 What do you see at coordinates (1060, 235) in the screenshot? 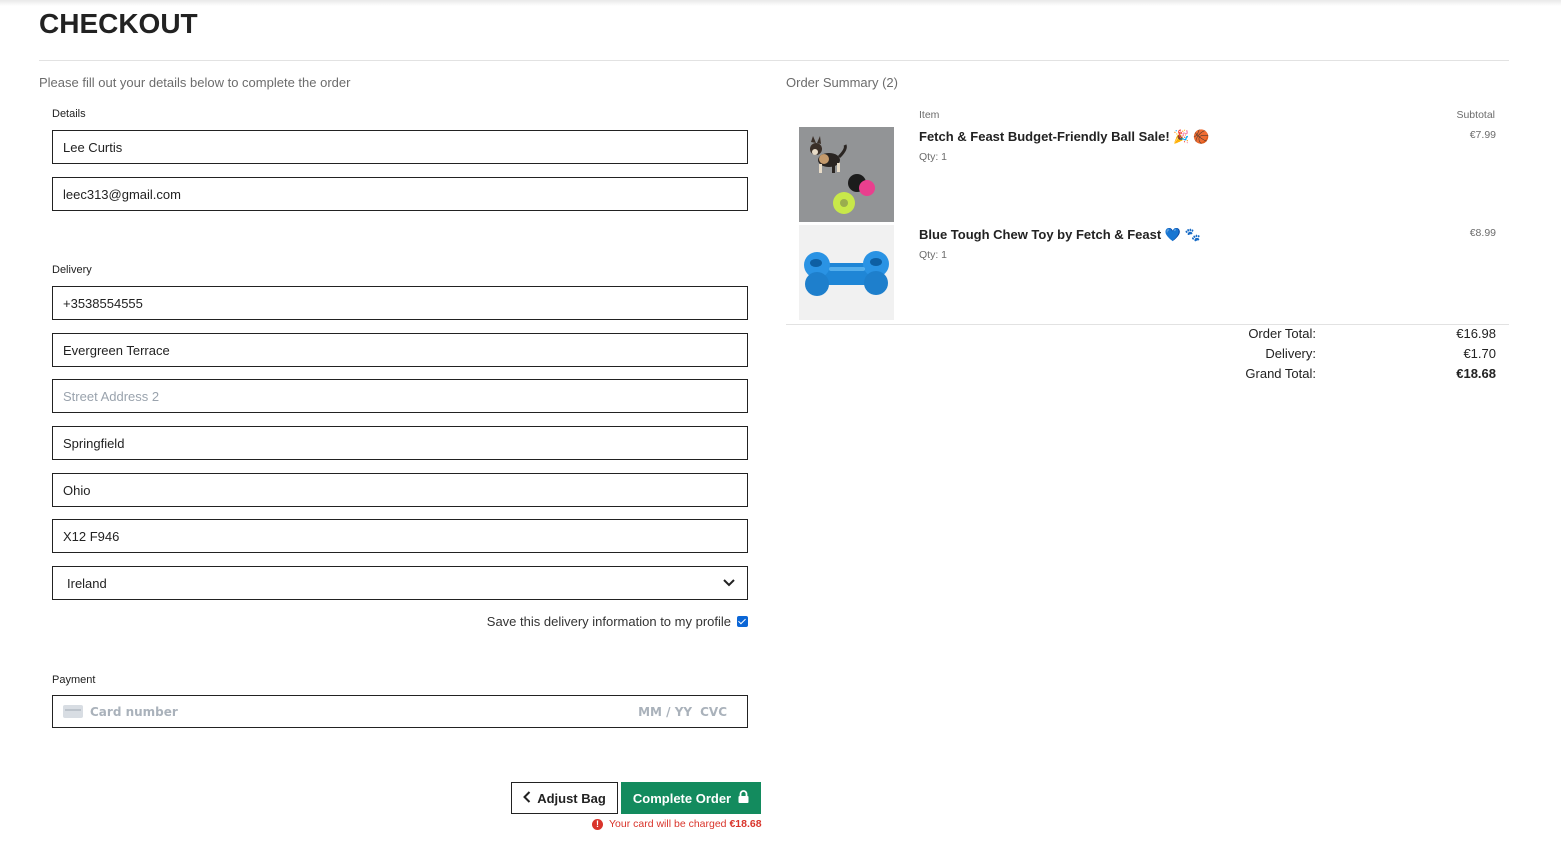
I see `product-name: Blue Tough Chew Toy by Fetch & Feast 💙 🐾` at bounding box center [1060, 235].